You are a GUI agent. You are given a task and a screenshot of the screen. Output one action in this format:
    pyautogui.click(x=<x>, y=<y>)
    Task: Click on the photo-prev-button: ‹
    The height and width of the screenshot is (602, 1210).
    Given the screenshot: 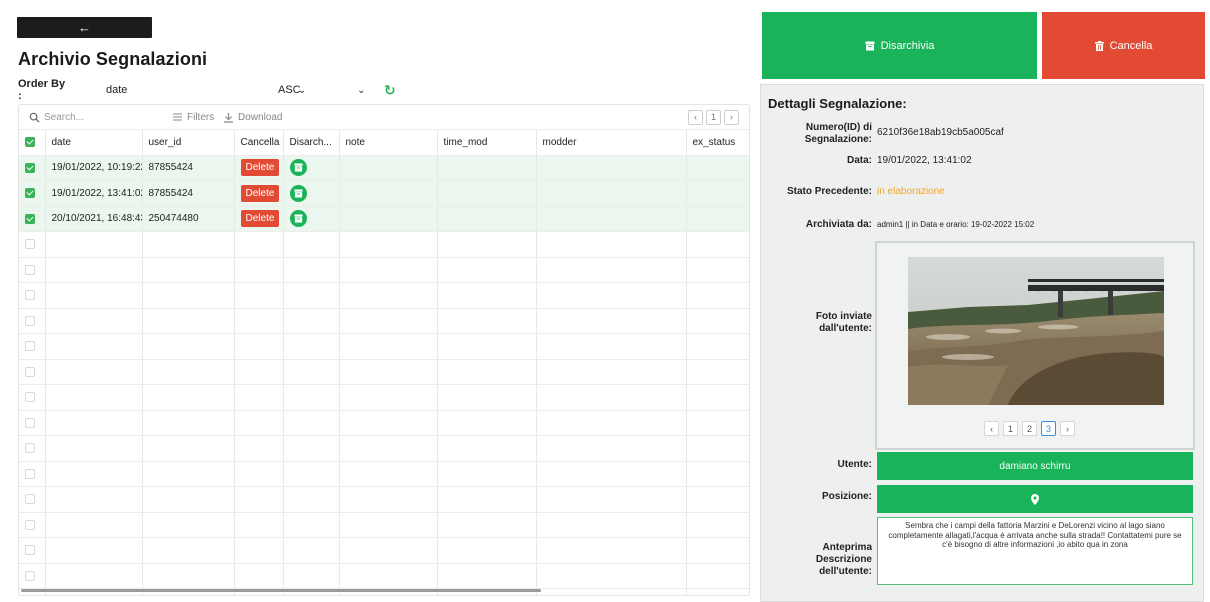 What is the action you would take?
    pyautogui.click(x=991, y=428)
    